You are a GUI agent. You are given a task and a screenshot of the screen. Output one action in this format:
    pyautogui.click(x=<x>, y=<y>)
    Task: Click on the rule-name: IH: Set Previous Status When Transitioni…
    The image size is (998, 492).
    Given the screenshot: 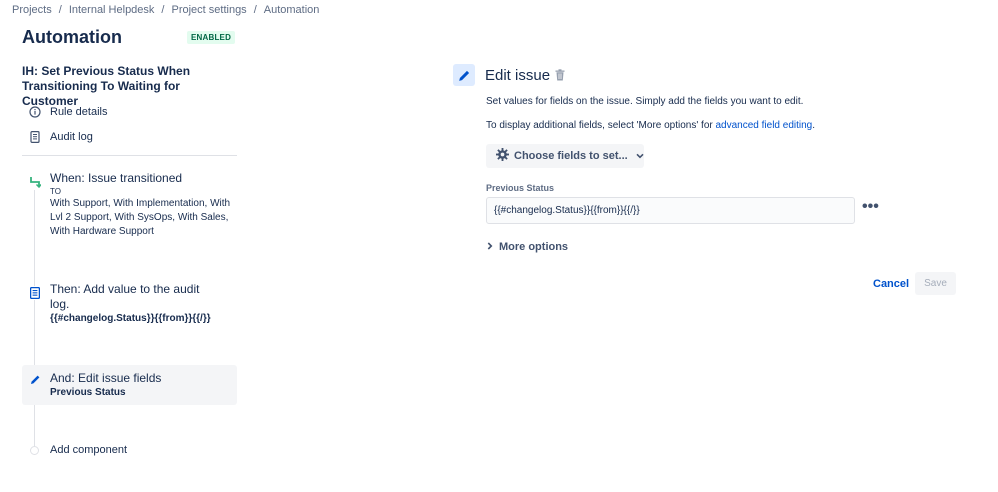 What is the action you would take?
    pyautogui.click(x=106, y=86)
    